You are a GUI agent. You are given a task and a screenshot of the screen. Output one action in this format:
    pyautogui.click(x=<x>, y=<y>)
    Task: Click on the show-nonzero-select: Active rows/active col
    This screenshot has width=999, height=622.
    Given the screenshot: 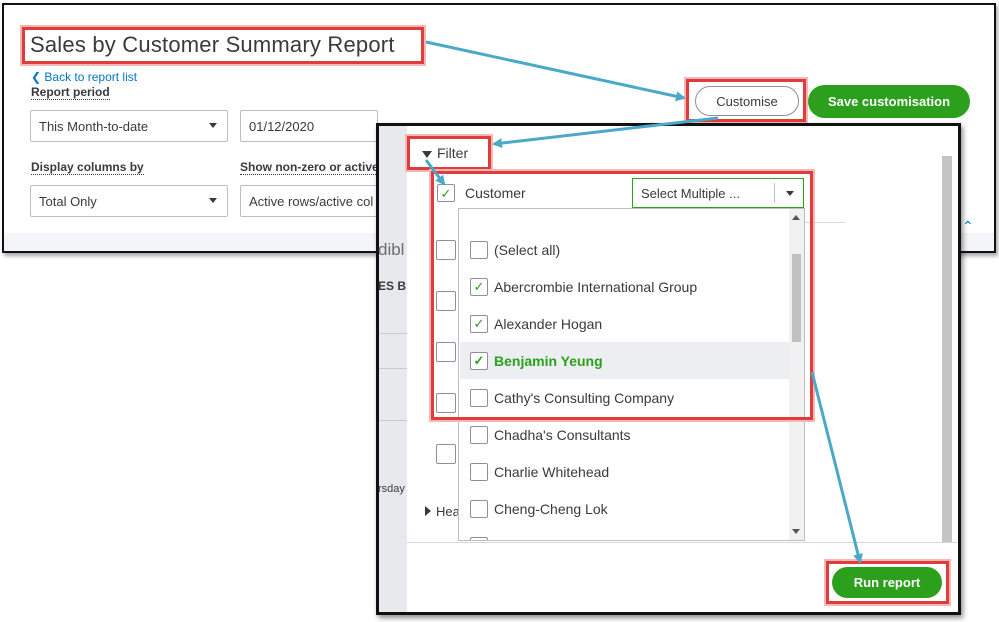 What is the action you would take?
    pyautogui.click(x=309, y=201)
    